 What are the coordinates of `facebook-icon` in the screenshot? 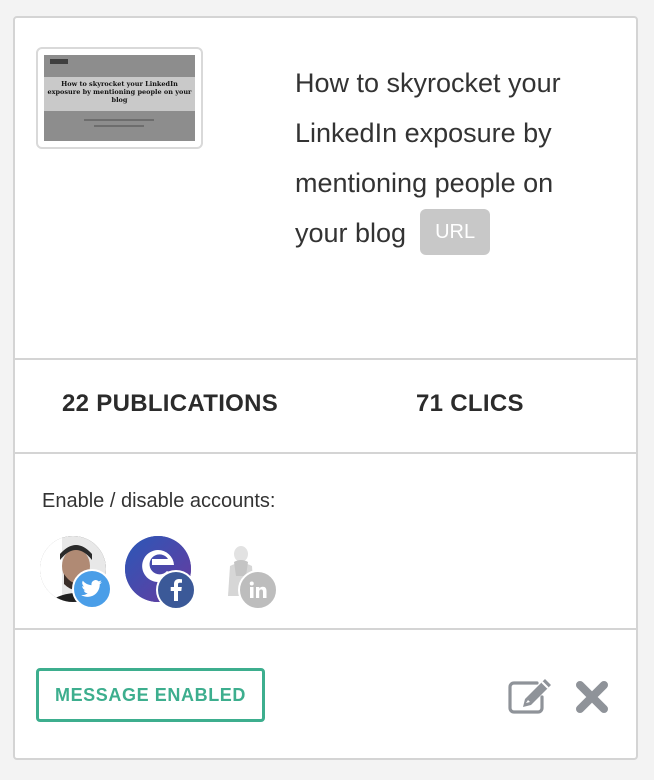 It's located at (176, 590).